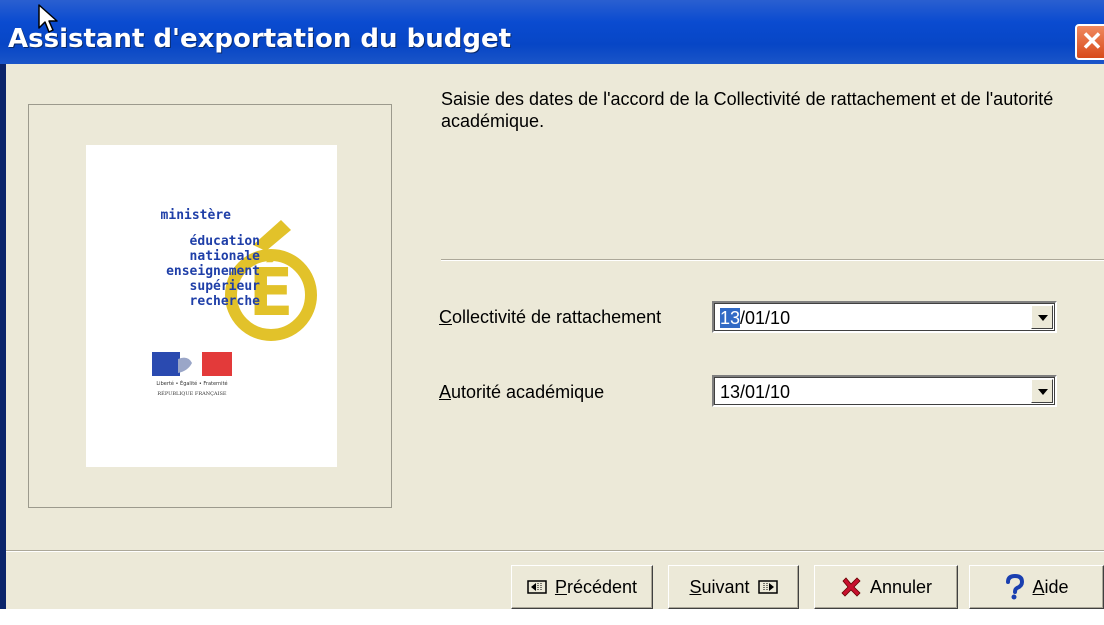  Describe the element at coordinates (3, 336) in the screenshot. I see `window-border` at that location.